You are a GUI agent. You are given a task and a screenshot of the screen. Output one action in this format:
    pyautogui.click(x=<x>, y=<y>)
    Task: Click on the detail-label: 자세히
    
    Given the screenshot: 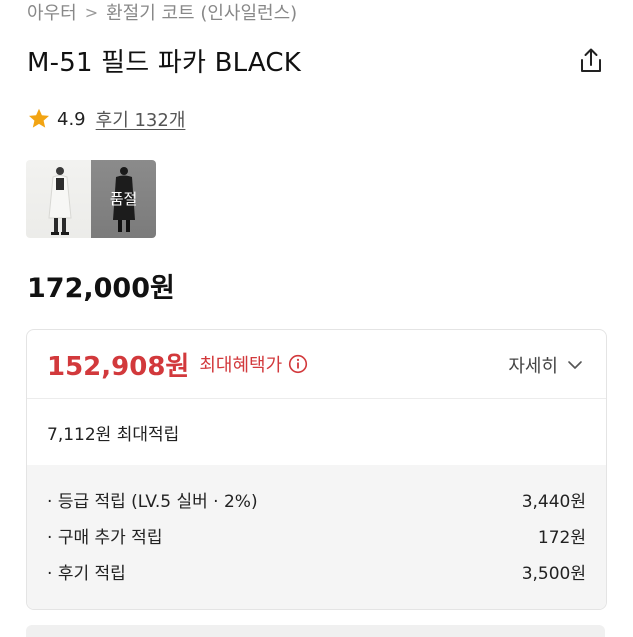 What is the action you would take?
    pyautogui.click(x=533, y=366)
    